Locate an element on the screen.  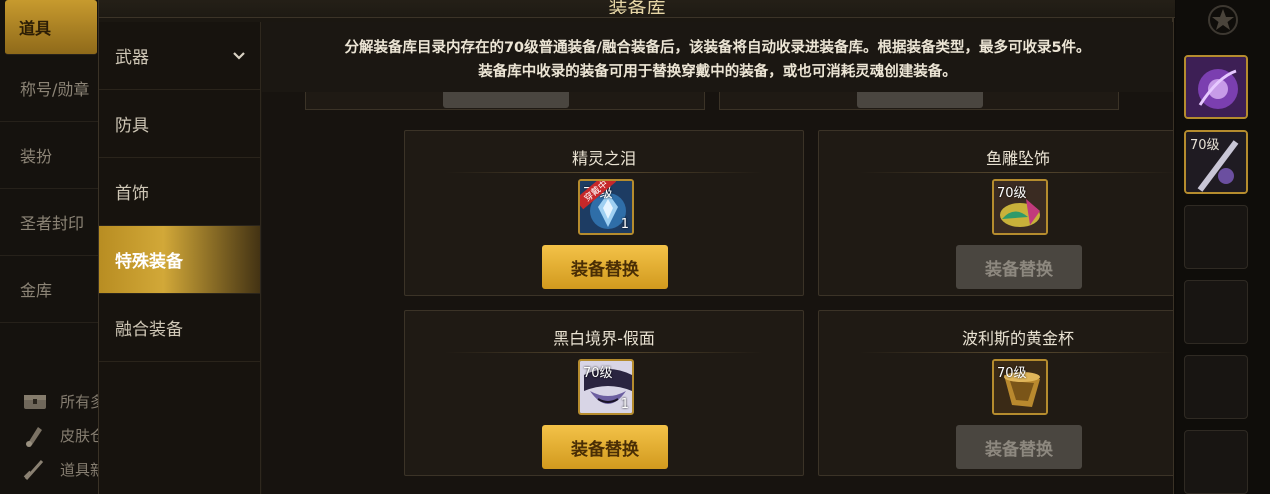
magic-orb-icon is located at coordinates (1216, 87).